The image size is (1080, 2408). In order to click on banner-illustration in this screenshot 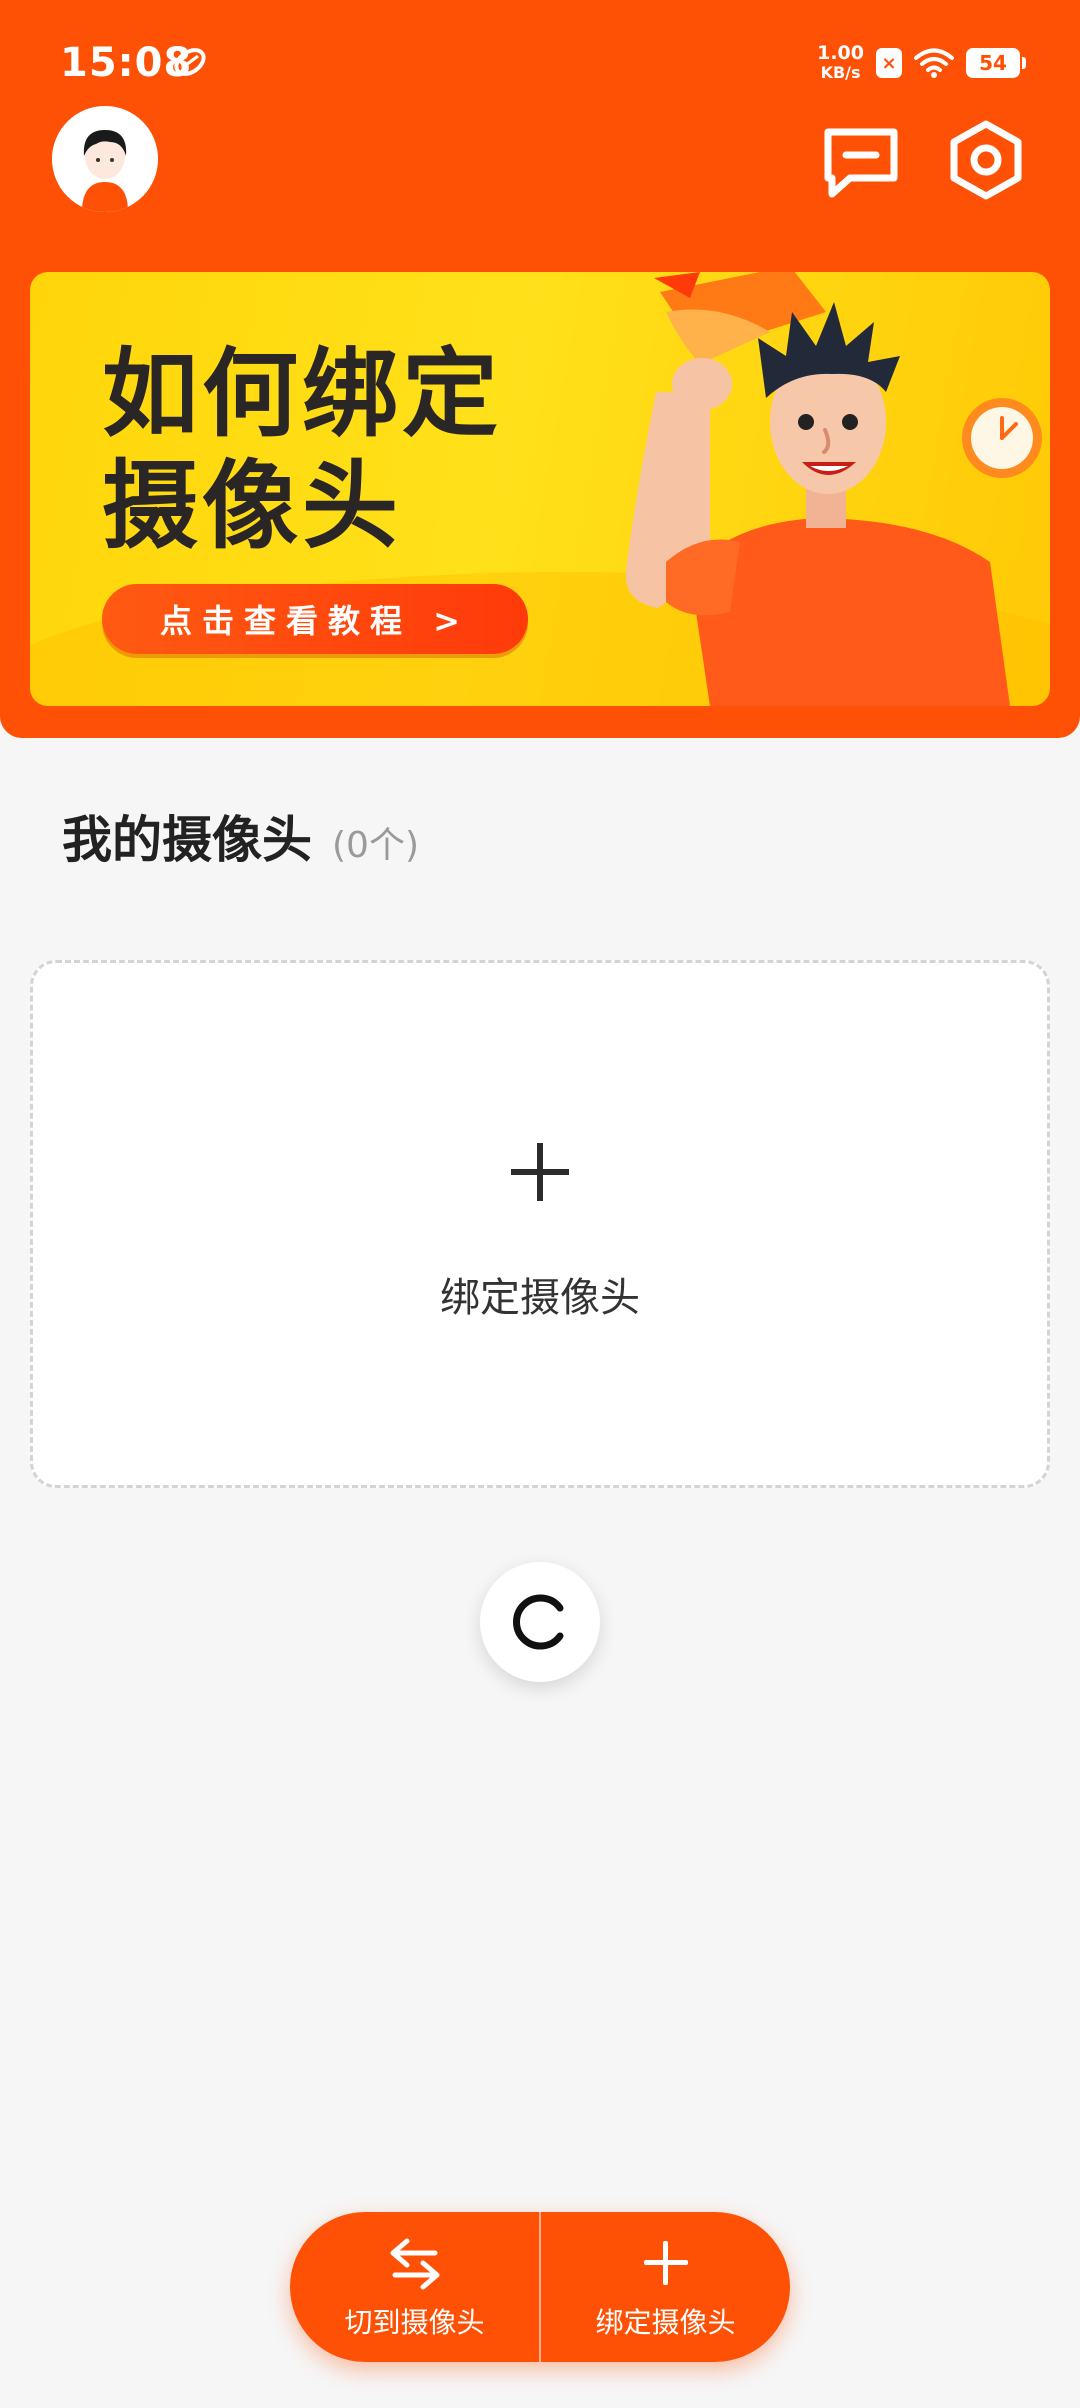, I will do `click(833, 489)`.